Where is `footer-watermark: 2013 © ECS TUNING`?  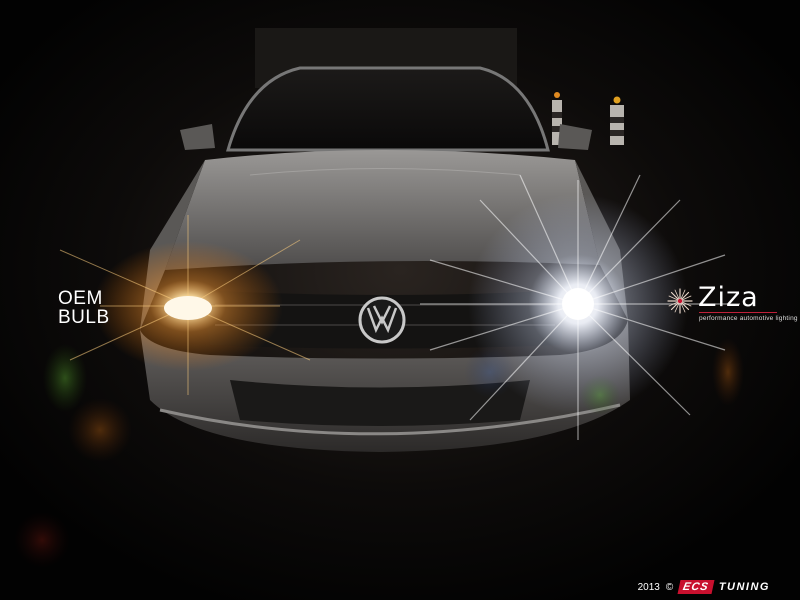
footer-watermark: 2013 © ECS TUNING is located at coordinates (704, 587).